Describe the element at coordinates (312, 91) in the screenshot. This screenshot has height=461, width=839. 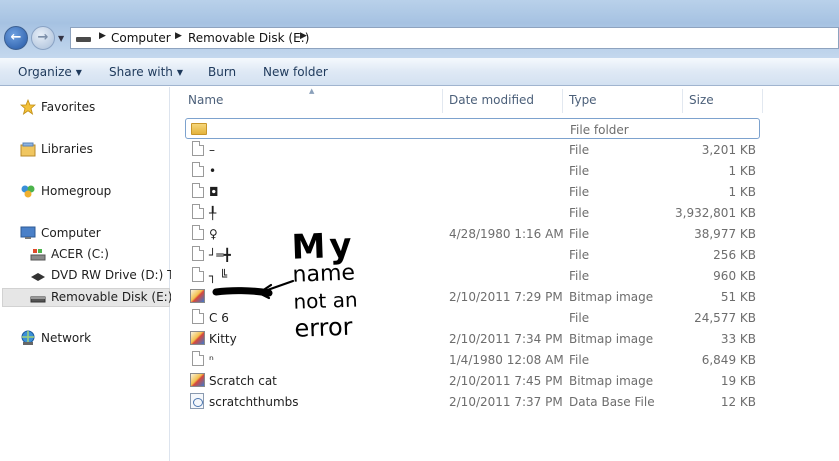
I see `sort-ascending-icon: ▲` at that location.